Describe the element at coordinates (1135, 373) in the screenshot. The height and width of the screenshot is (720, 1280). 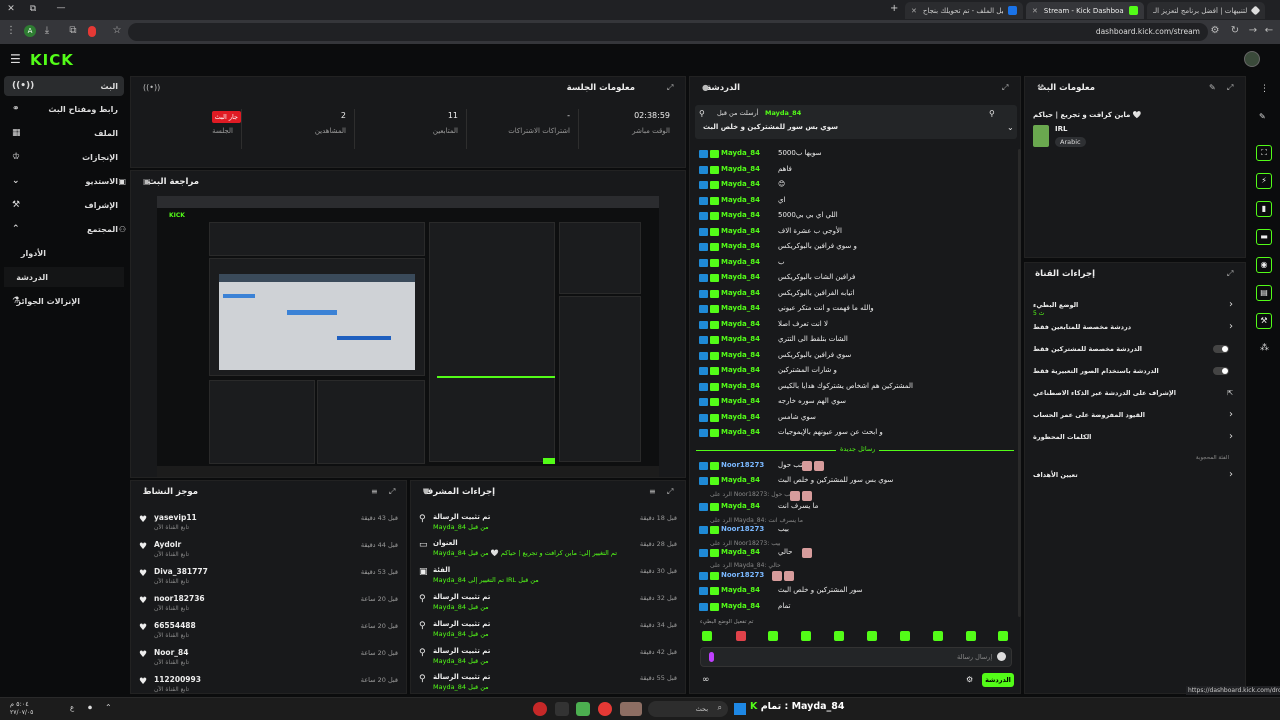
I see `emote-only-row: الدردشة باستخدام الصور التعبيرية فقط` at that location.